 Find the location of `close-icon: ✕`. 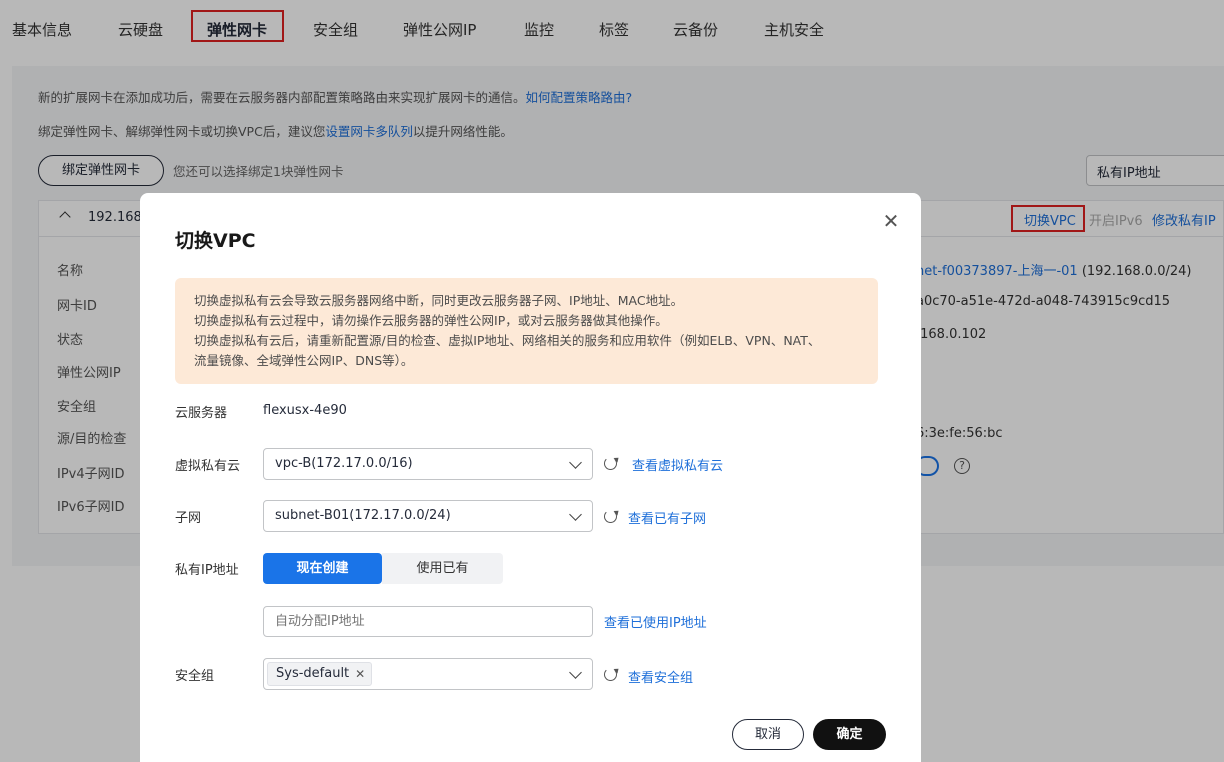

close-icon: ✕ is located at coordinates (891, 221).